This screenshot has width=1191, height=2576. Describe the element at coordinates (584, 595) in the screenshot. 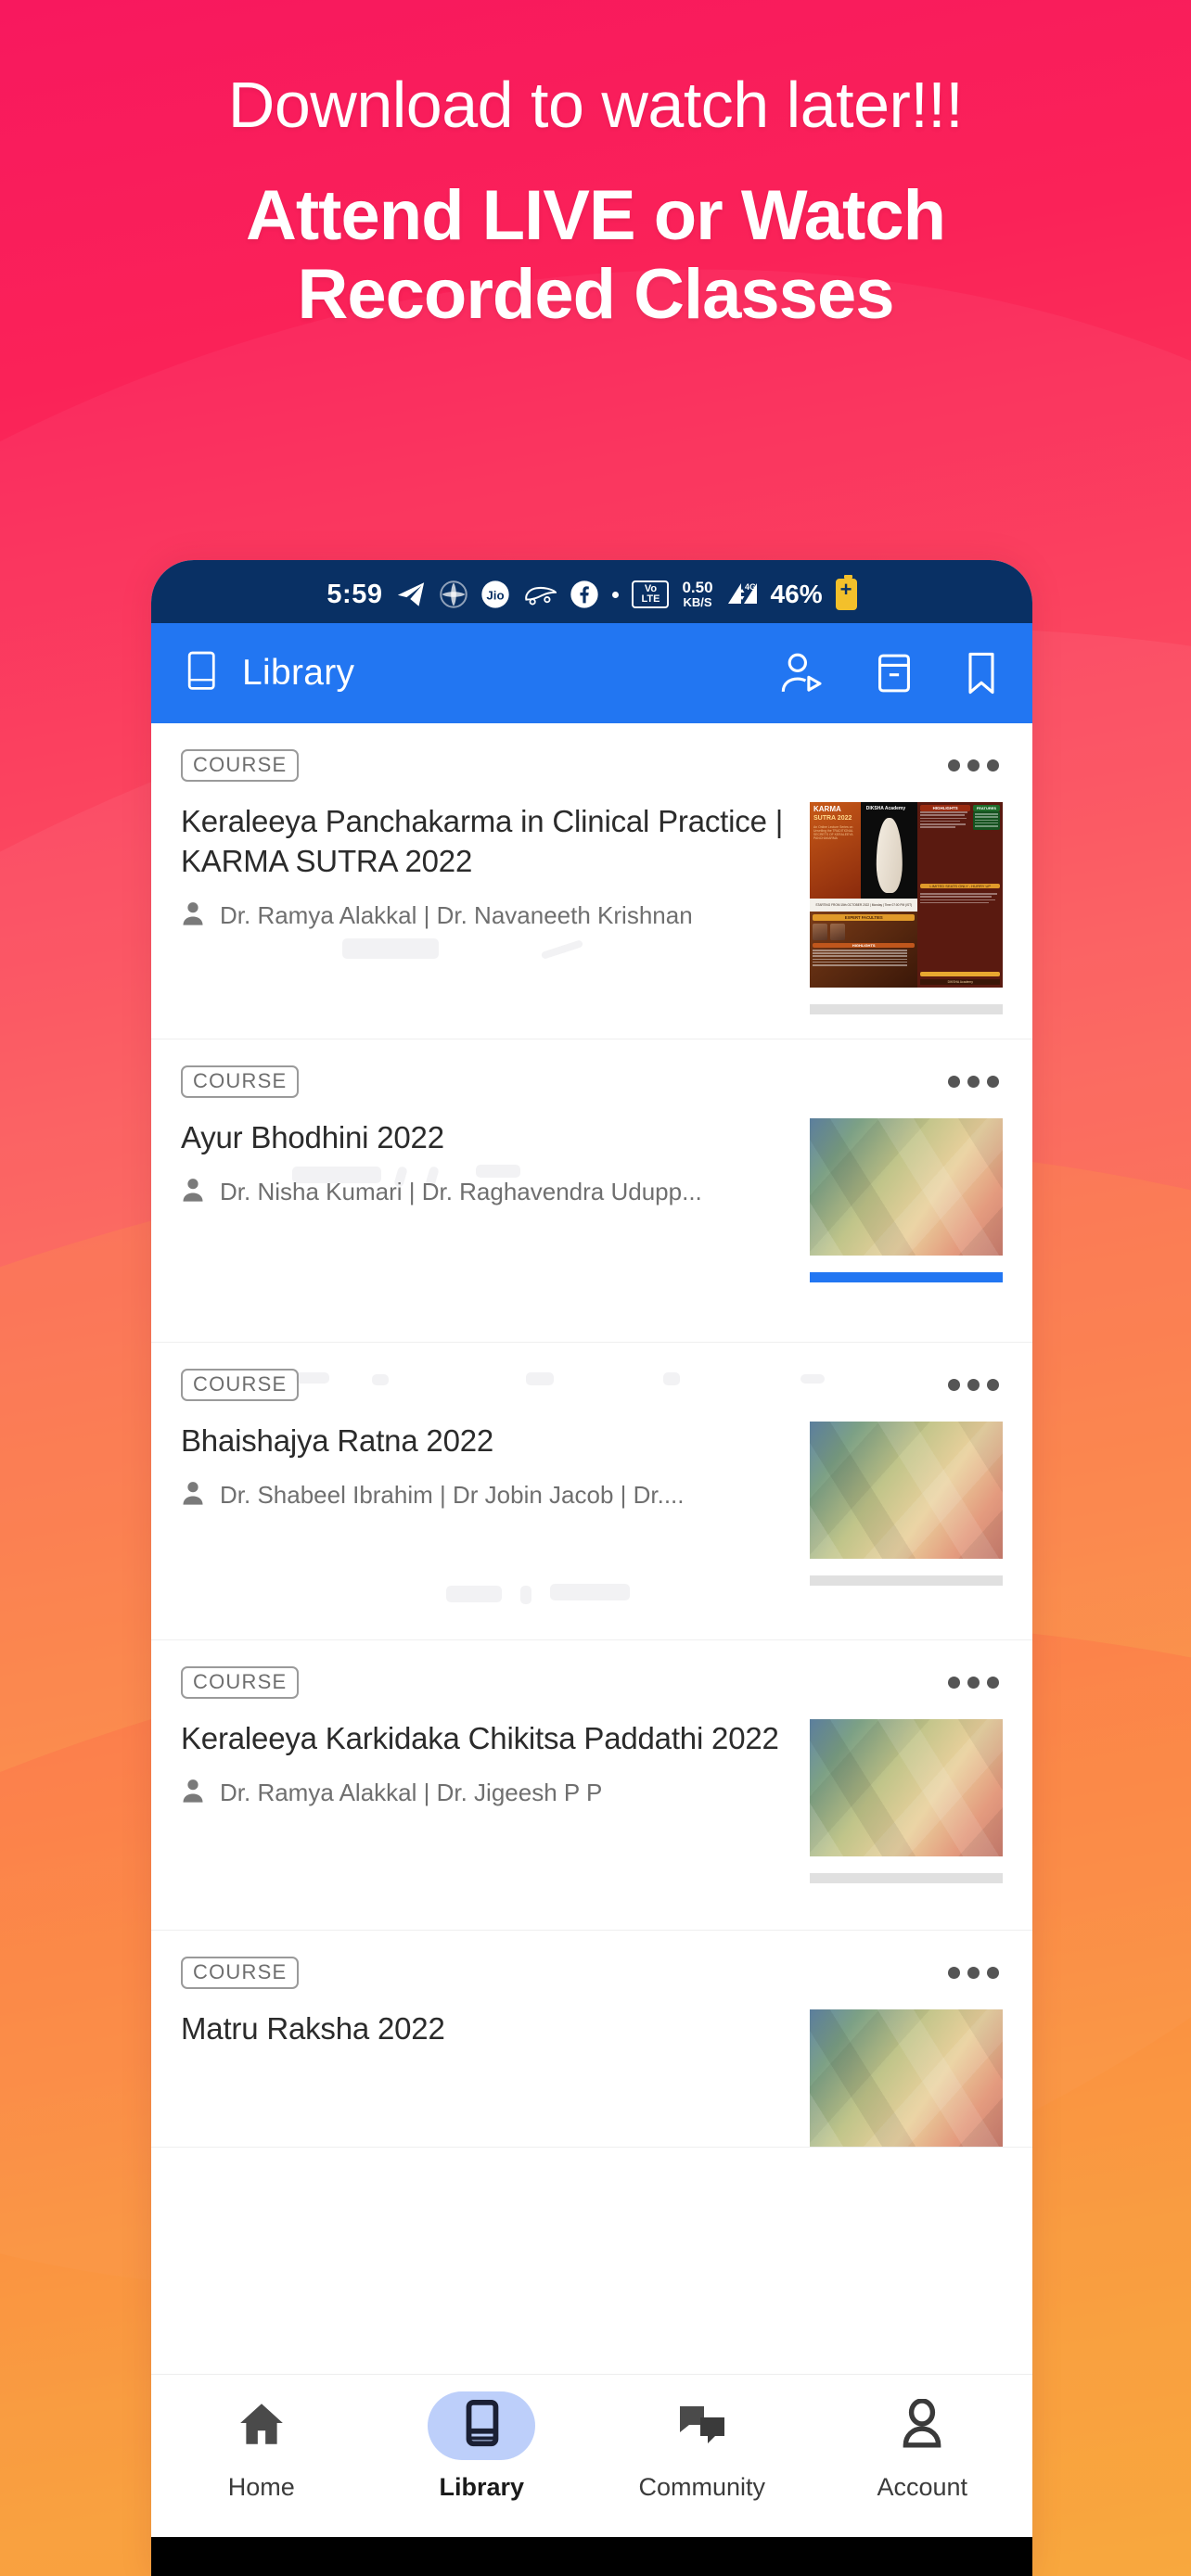

I see `facebook-icon` at that location.